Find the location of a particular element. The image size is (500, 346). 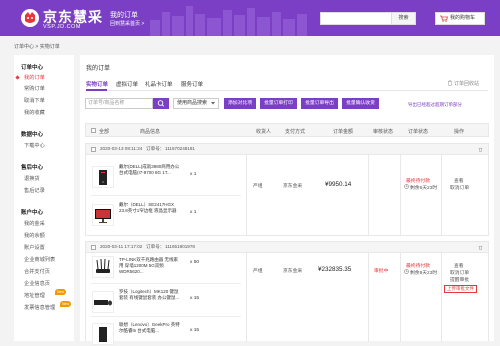

clock-icon is located at coordinates (406, 186).